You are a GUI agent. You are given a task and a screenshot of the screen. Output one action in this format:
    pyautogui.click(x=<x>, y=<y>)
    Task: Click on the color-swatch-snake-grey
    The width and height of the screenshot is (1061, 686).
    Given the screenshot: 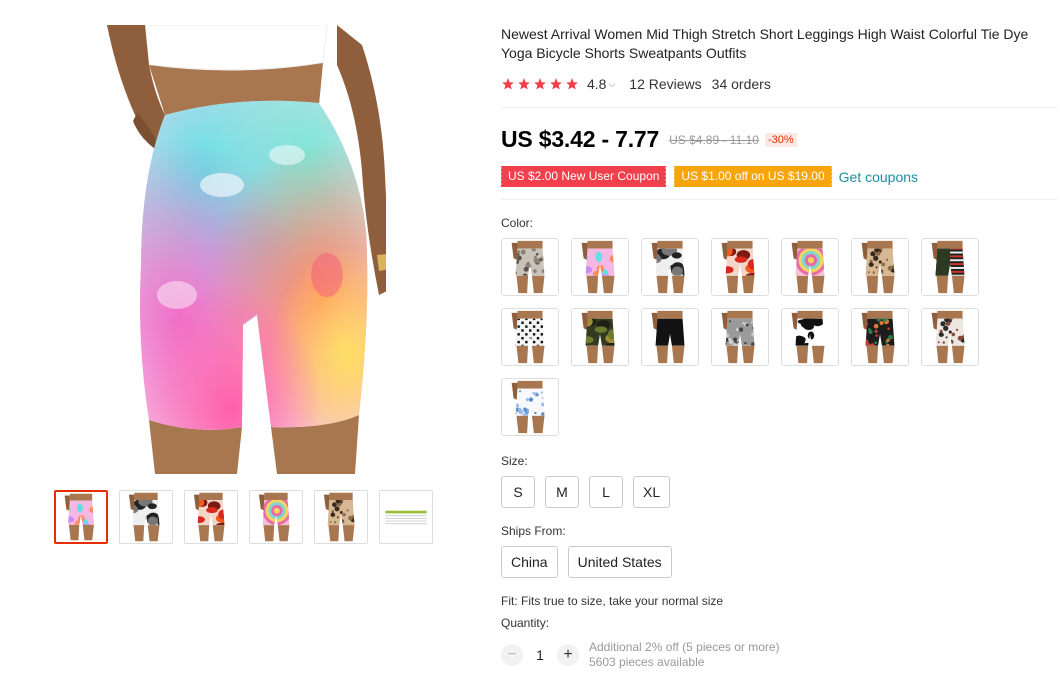 What is the action you would take?
    pyautogui.click(x=740, y=337)
    